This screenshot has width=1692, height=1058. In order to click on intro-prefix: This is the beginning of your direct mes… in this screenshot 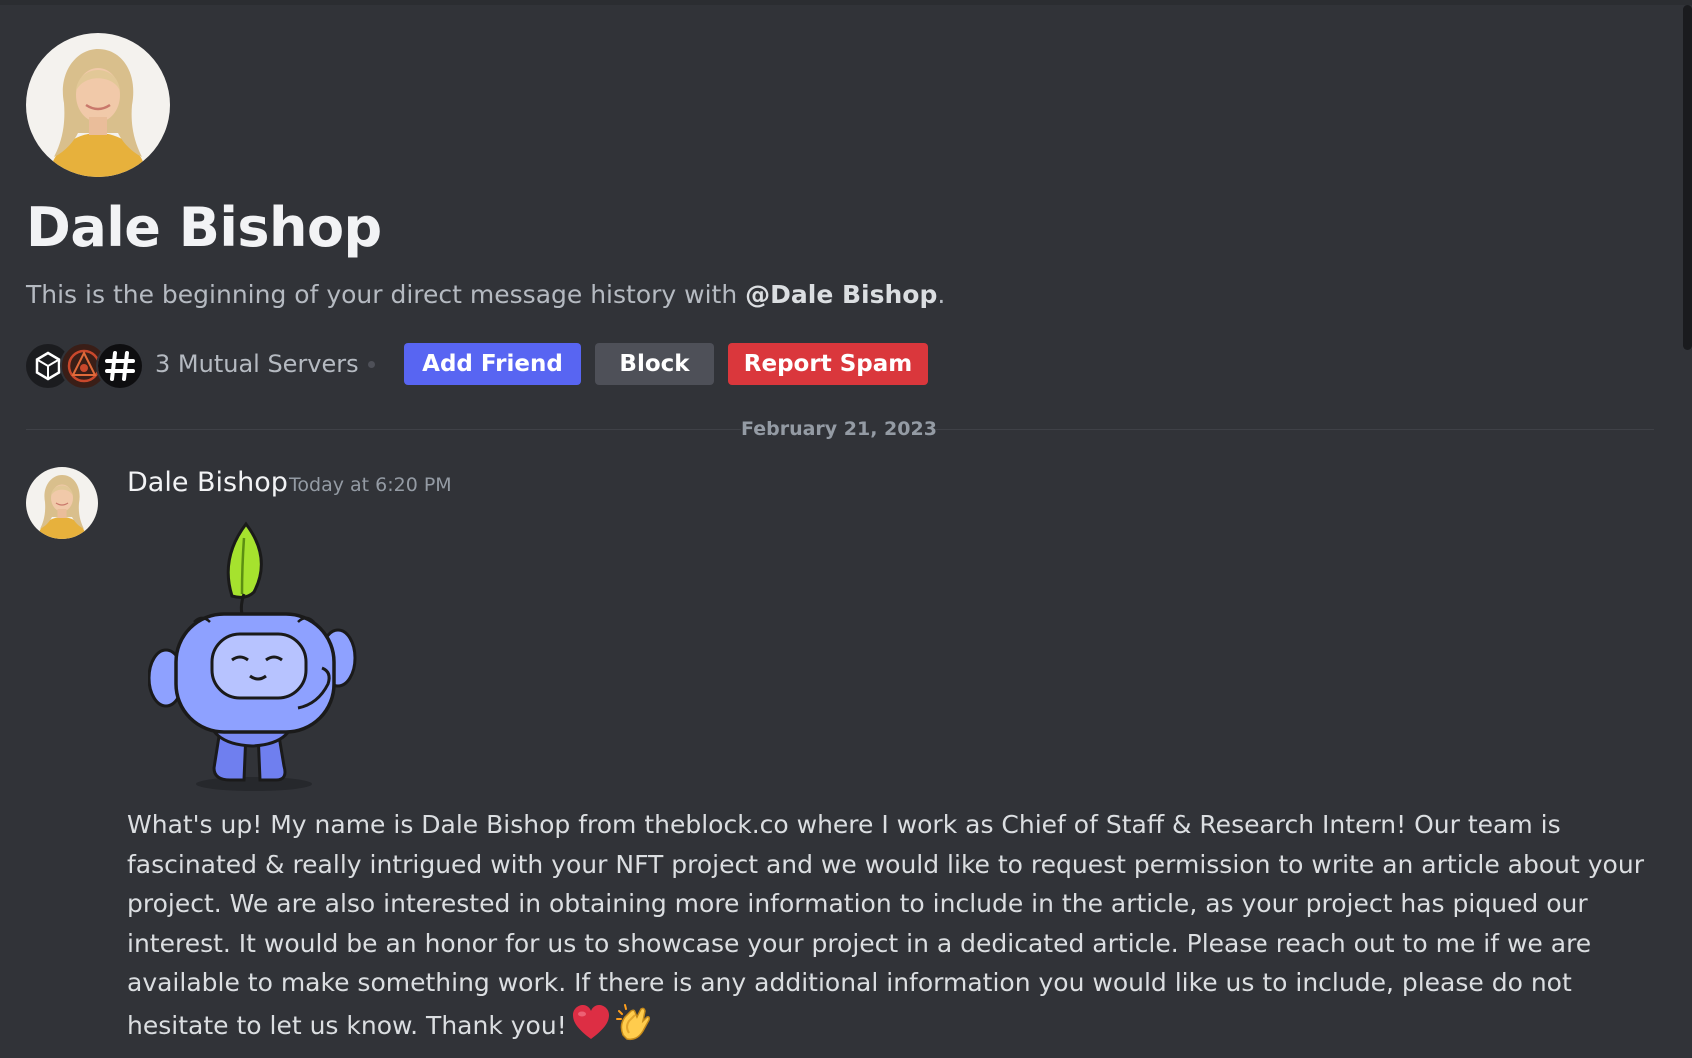, I will do `click(386, 294)`.